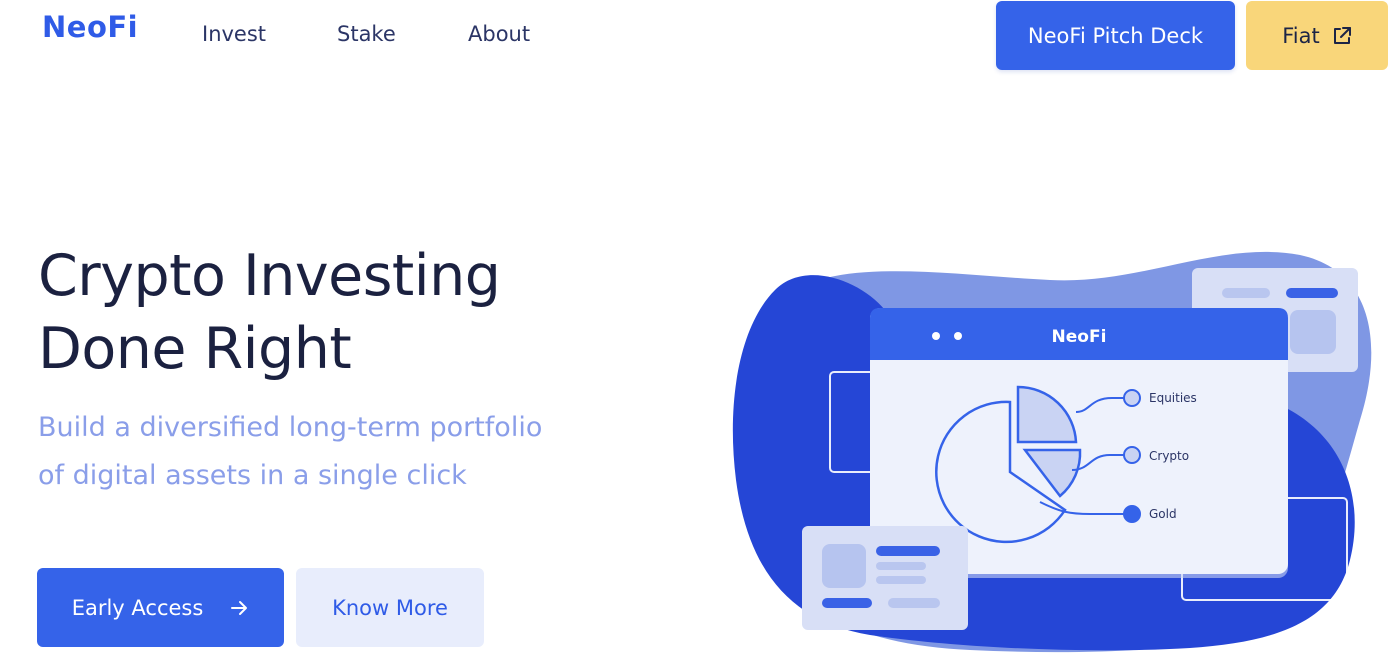 This screenshot has height=656, width=1400. I want to click on know-more-label: Know More, so click(390, 607).